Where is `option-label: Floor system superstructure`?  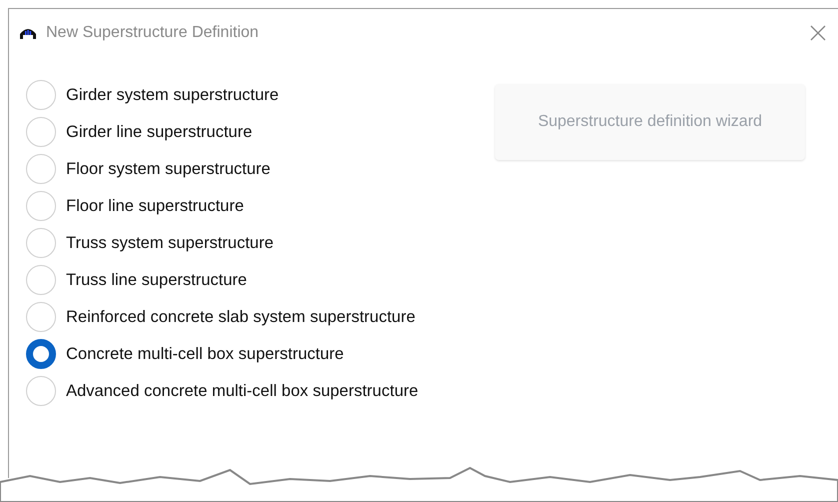
option-label: Floor system superstructure is located at coordinates (168, 169).